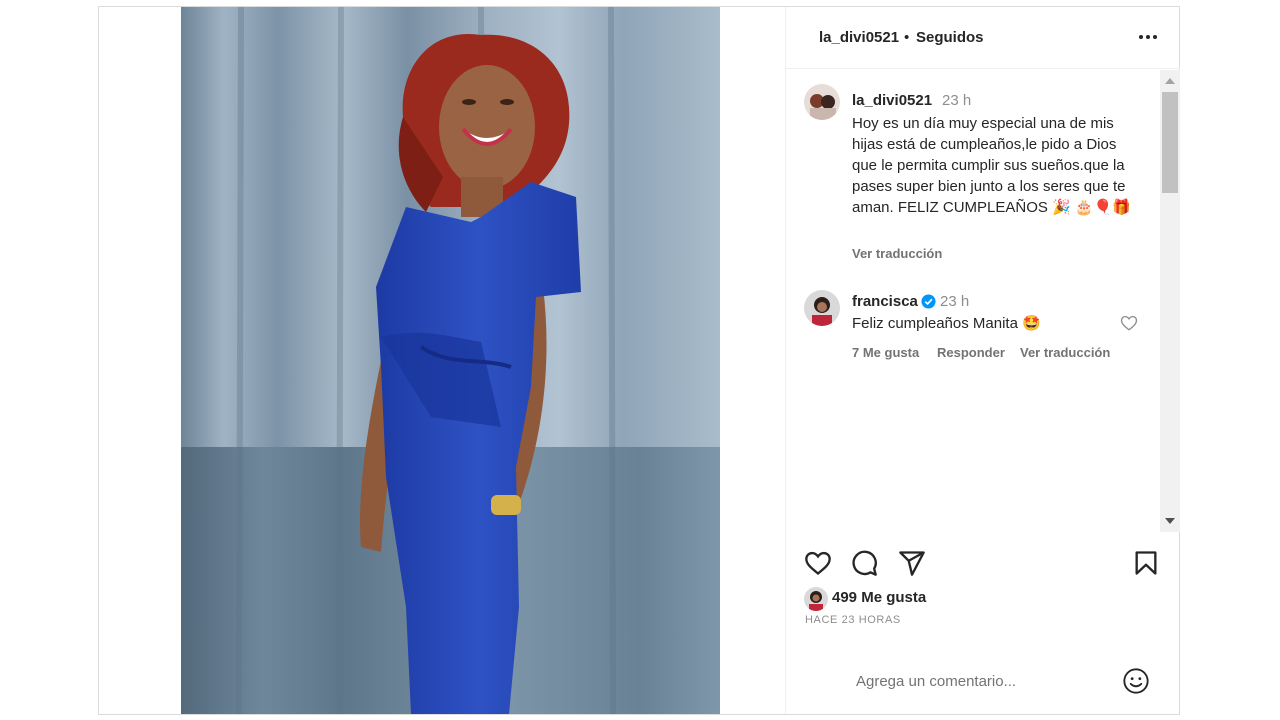  I want to click on share-icon, so click(912, 563).